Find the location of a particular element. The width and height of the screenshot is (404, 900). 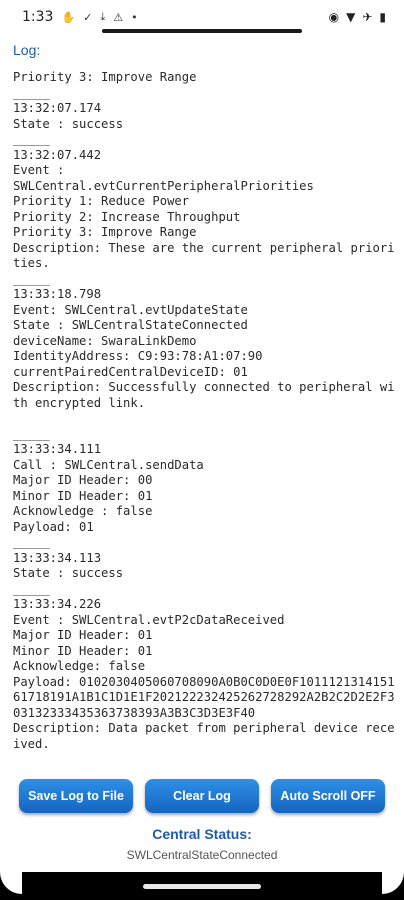

download-icon: ⤓ is located at coordinates (103, 16).